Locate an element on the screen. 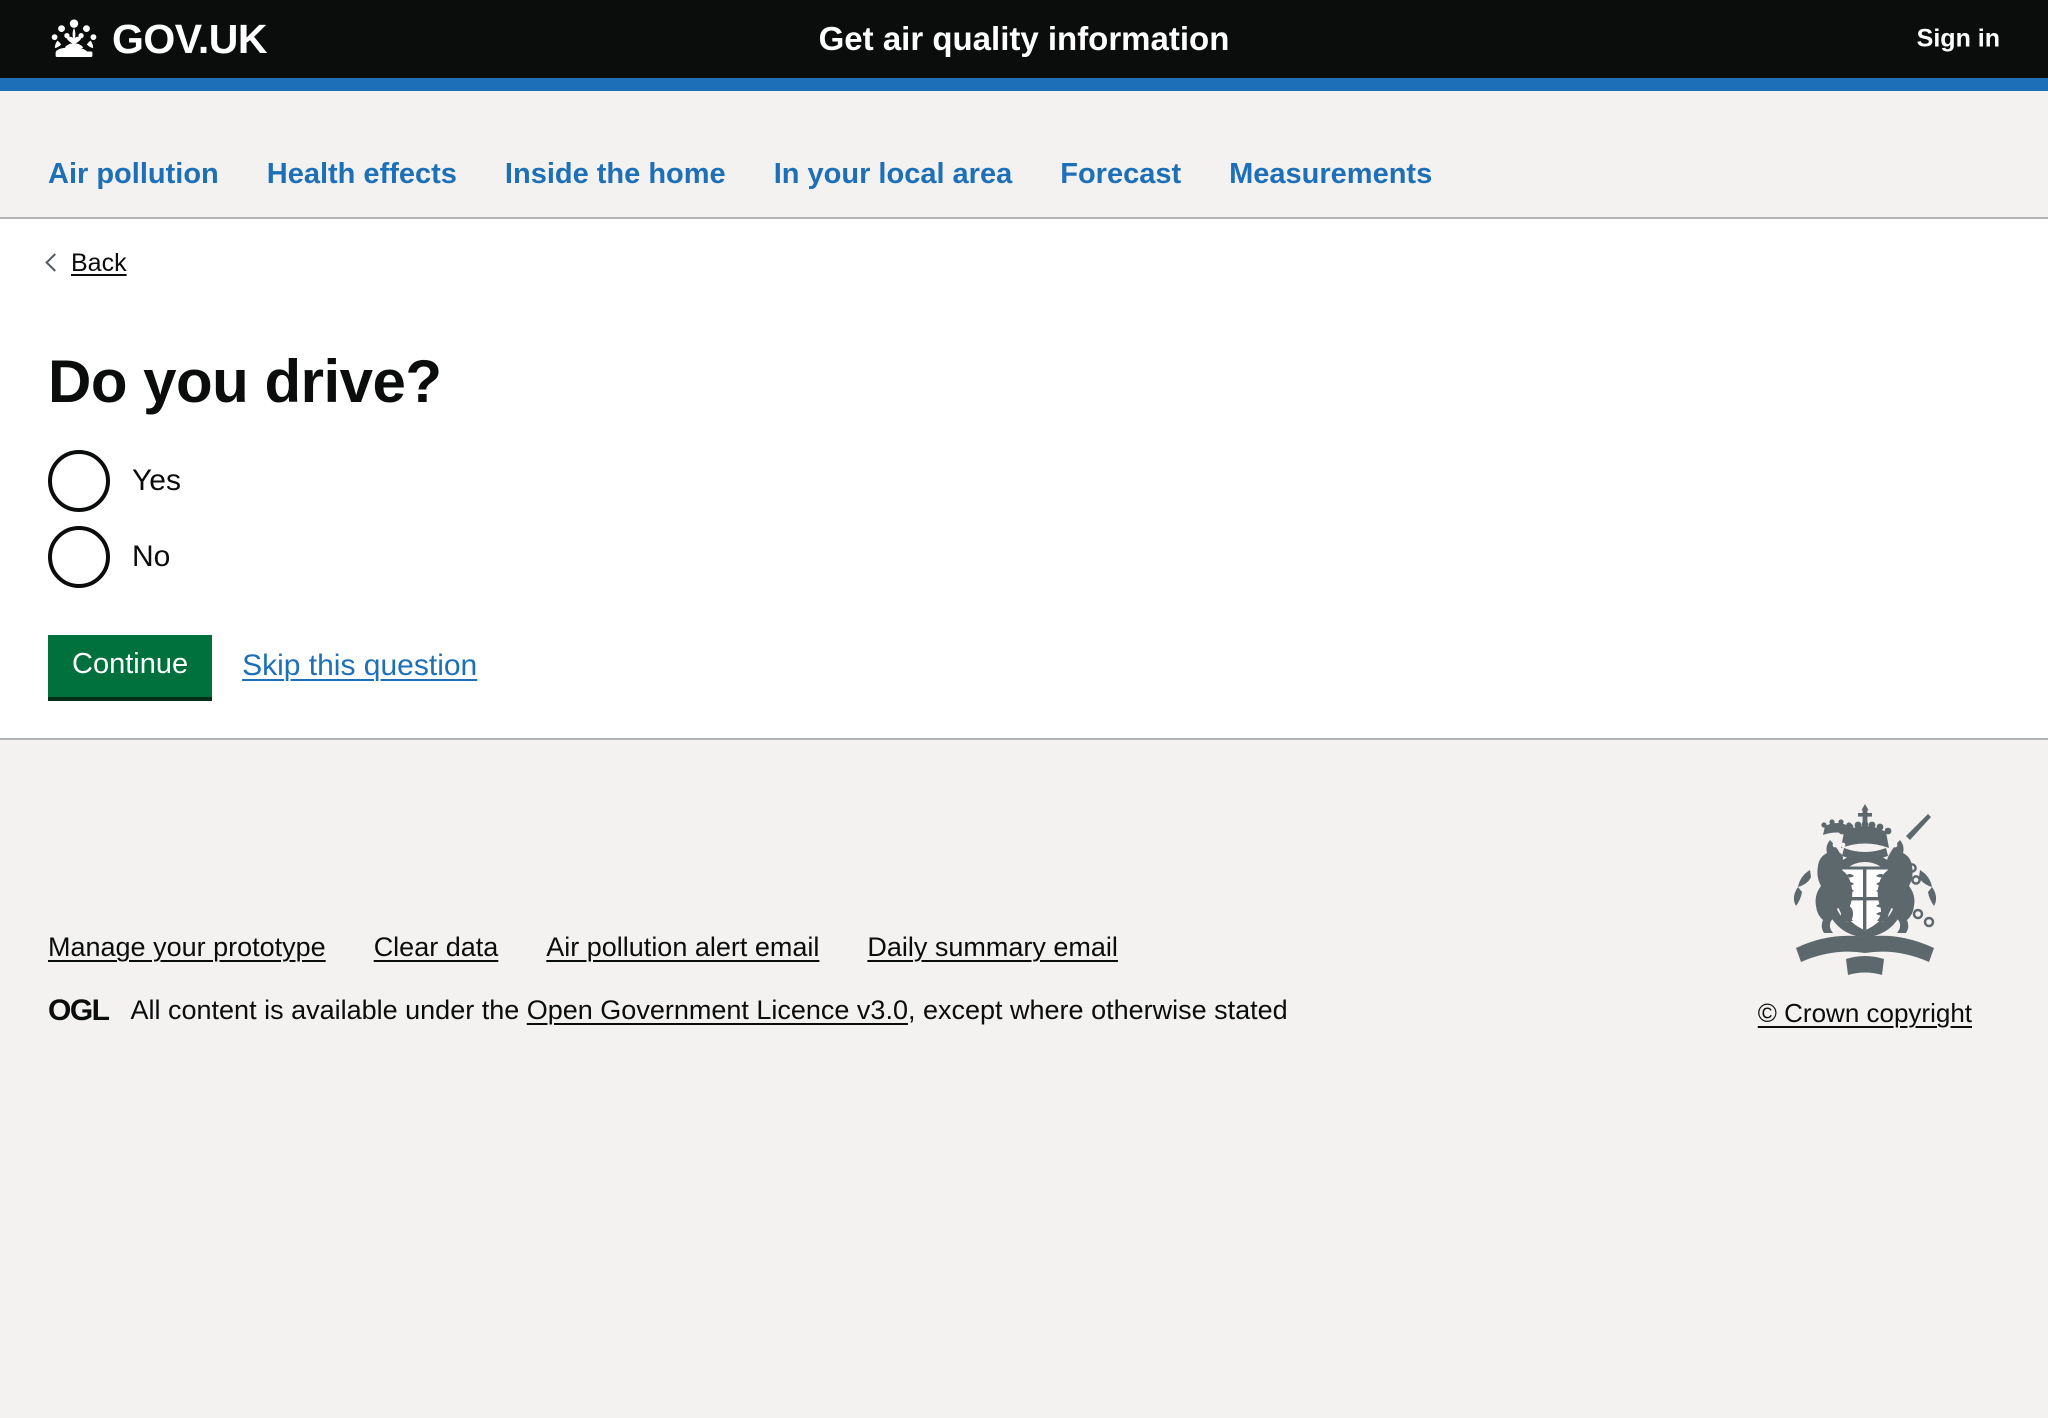 The height and width of the screenshot is (1418, 2048). nav-item-inside-the-home: Inside the home is located at coordinates (615, 174).